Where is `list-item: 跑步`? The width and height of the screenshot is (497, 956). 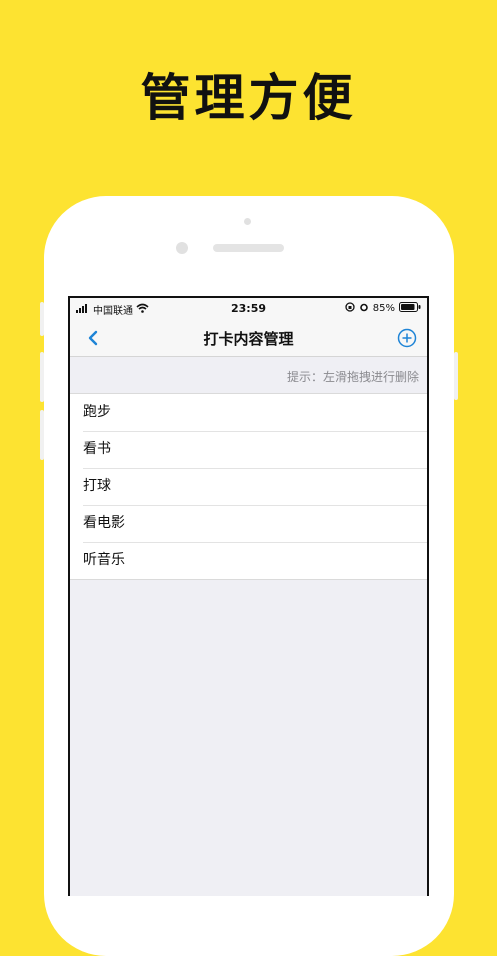
list-item: 跑步 is located at coordinates (248, 412).